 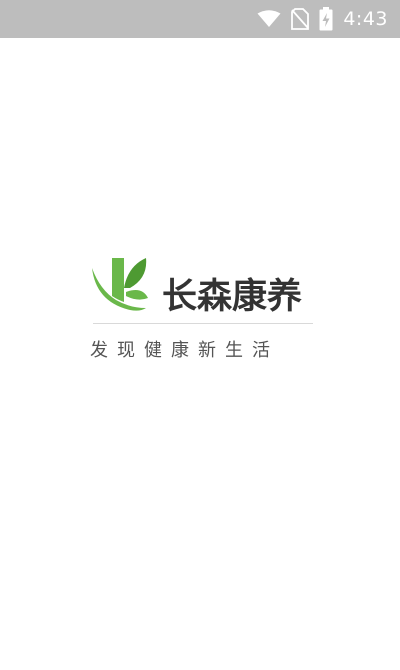 What do you see at coordinates (326, 19) in the screenshot?
I see `battery-charging-icon` at bounding box center [326, 19].